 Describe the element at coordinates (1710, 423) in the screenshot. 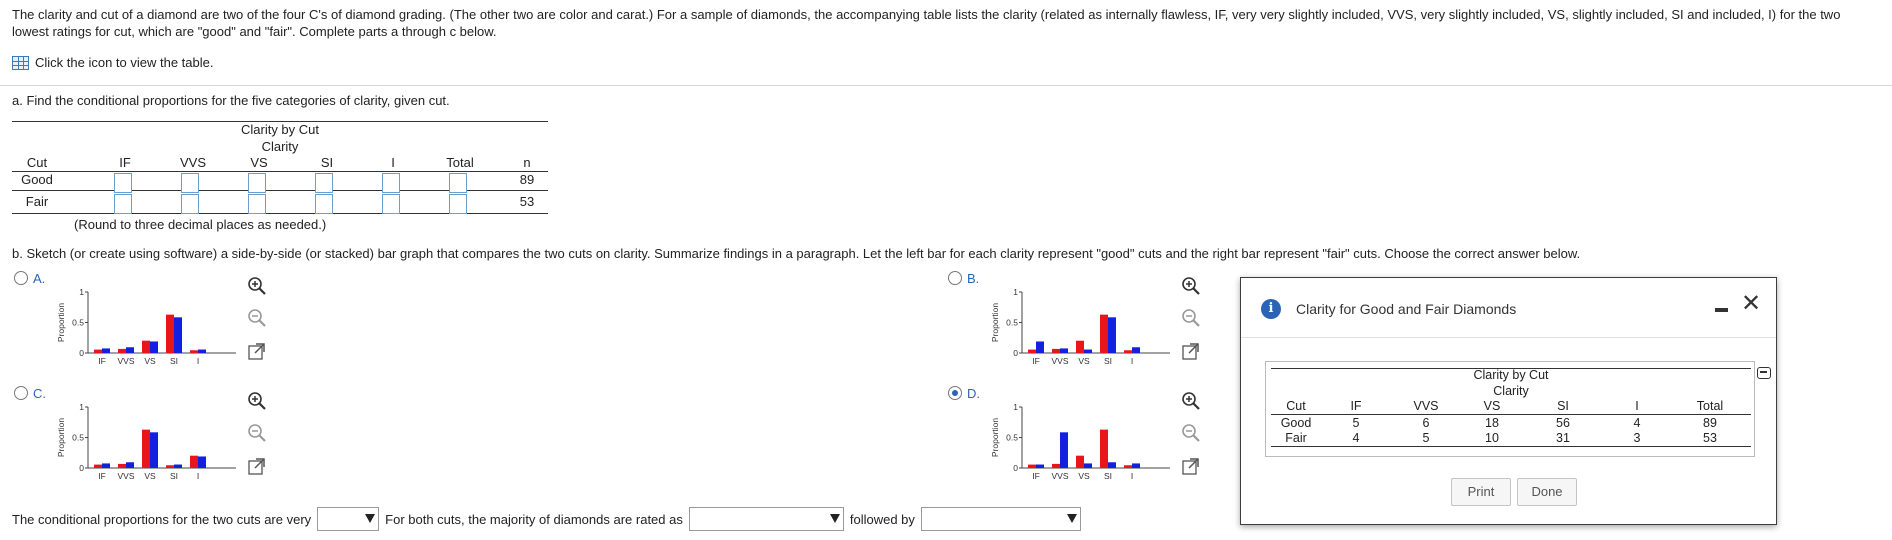

I see `popup-table-cell: 89` at that location.